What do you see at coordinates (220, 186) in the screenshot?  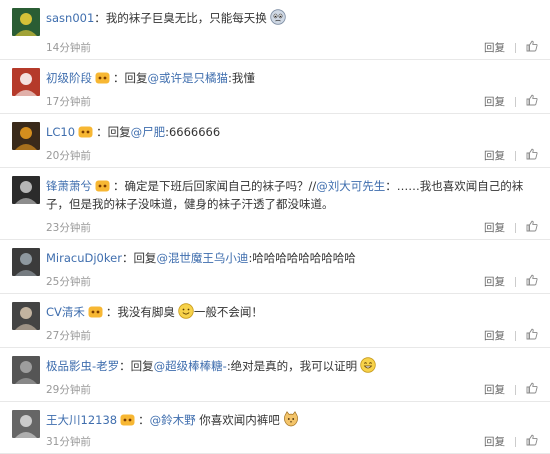 I see `comment-text: 确定是下班后回家闻自己的袜子吗？//` at bounding box center [220, 186].